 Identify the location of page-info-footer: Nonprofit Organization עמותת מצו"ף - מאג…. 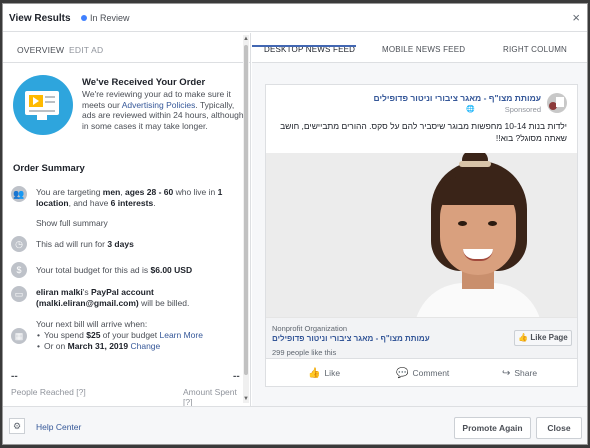
(421, 338).